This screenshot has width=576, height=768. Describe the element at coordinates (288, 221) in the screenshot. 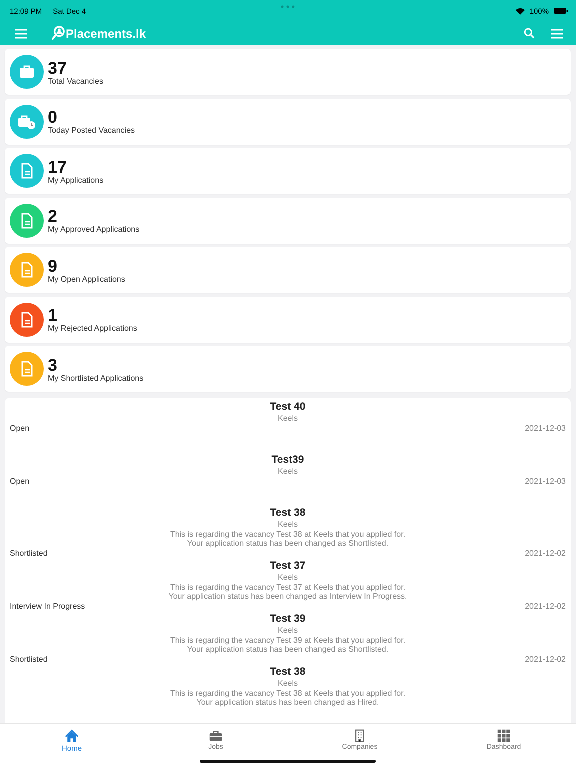

I see `stat-card: 2 My Approved Applications` at that location.